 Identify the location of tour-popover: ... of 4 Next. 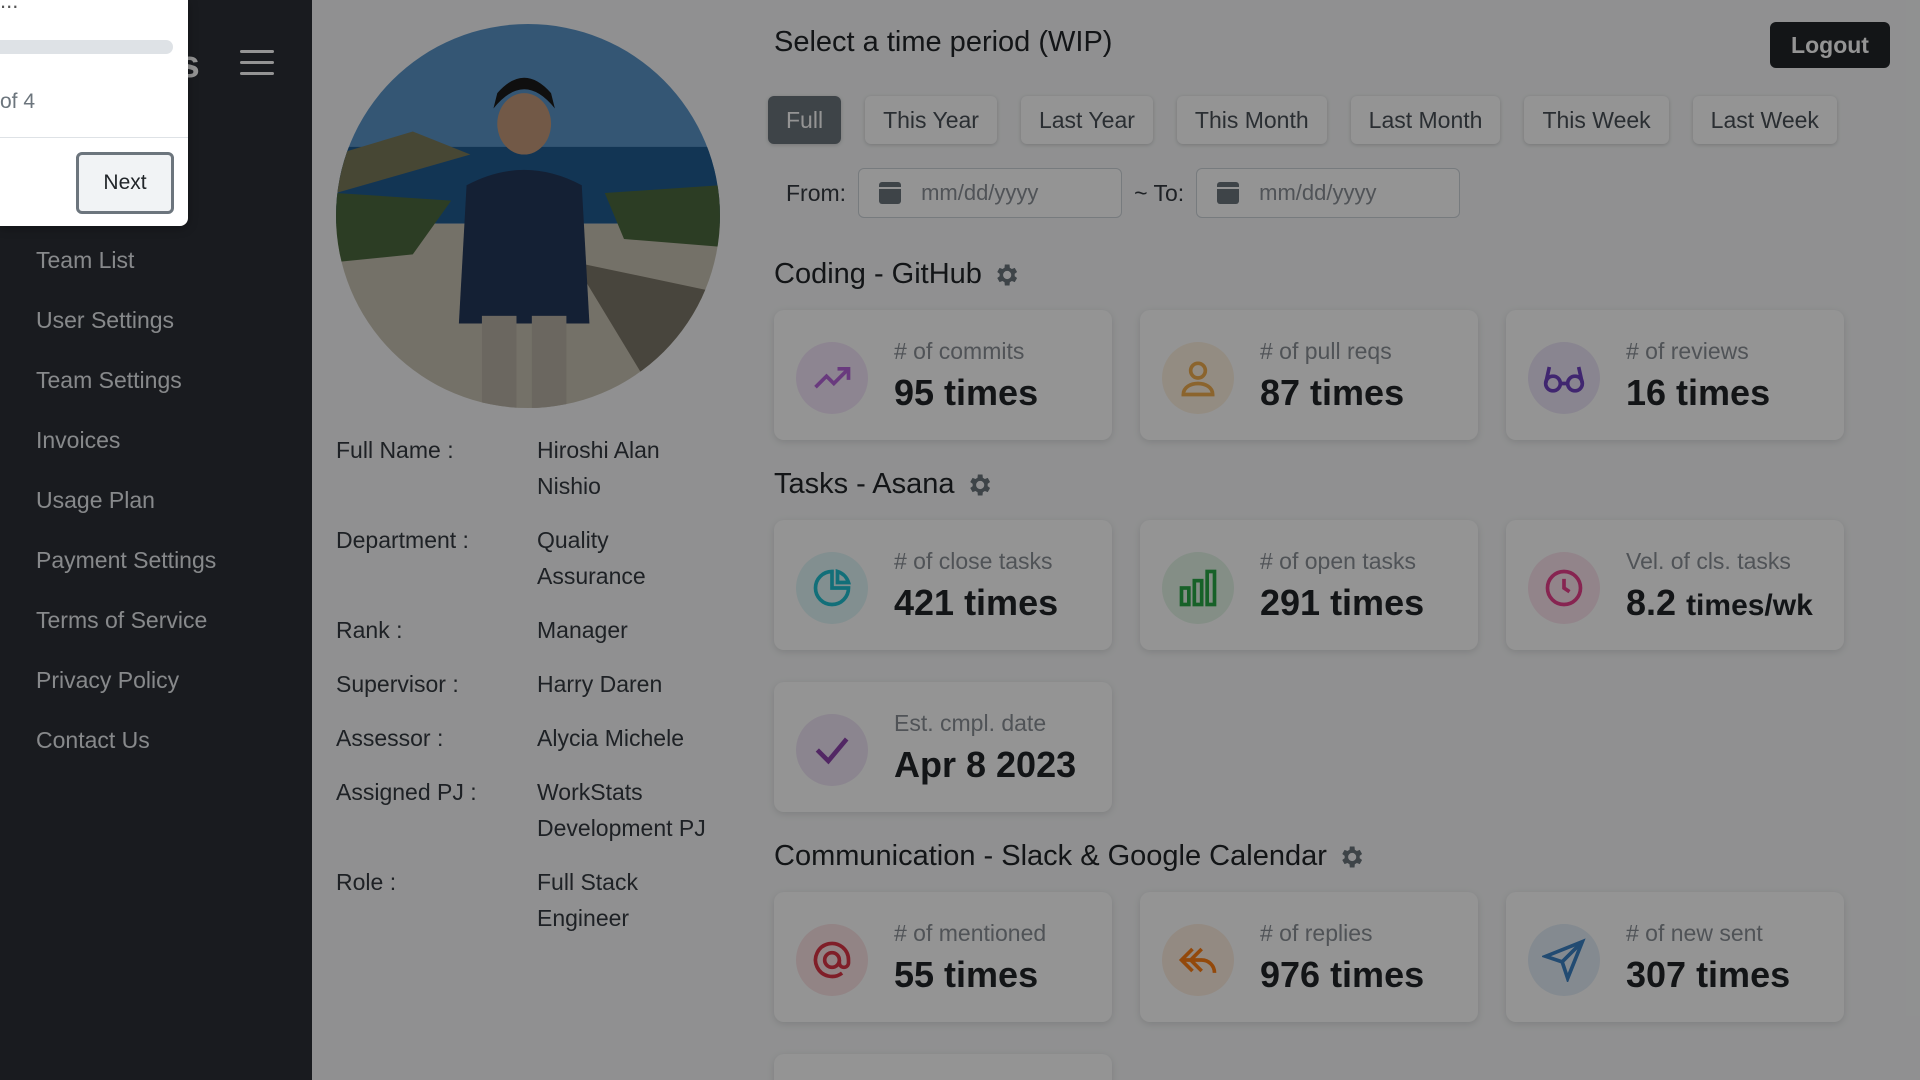
(94, 113).